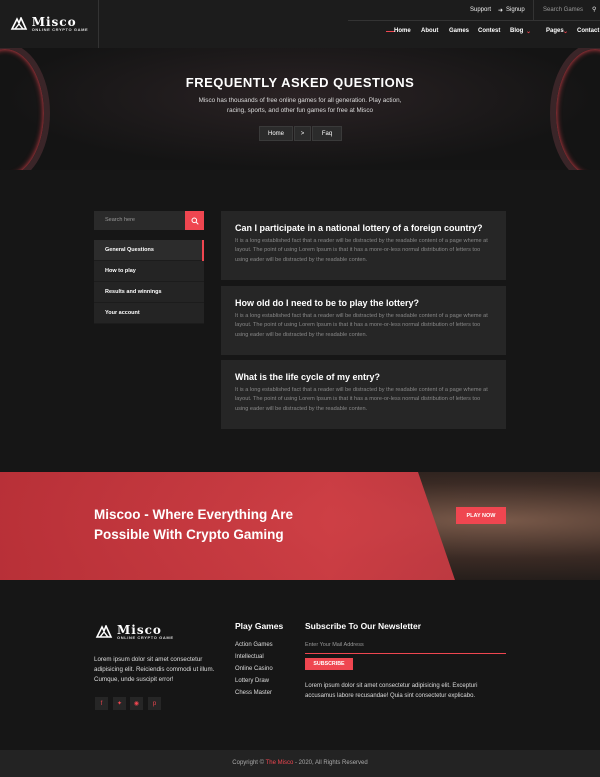 This screenshot has height=777, width=600. I want to click on logo: Misco ONLINE CRYPTO GAME, so click(49, 24).